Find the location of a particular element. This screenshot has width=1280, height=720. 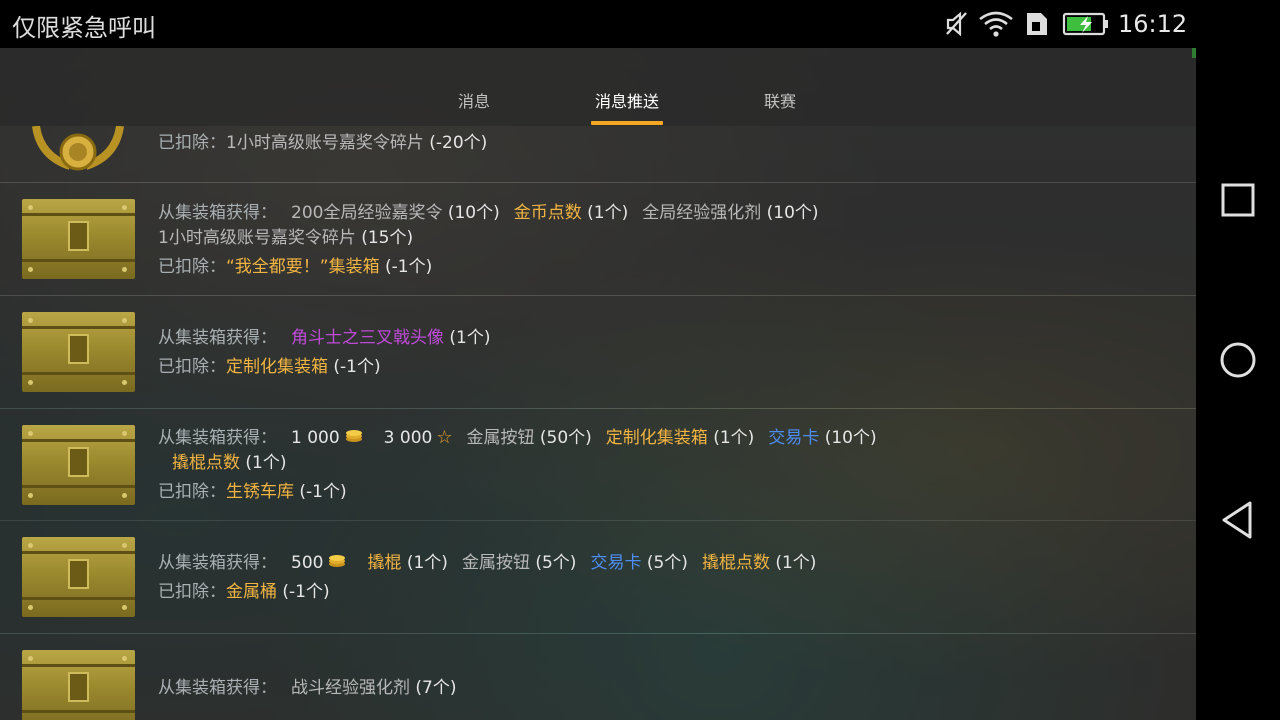

rows-4-i4: 撬棍点数 is located at coordinates (735, 563).